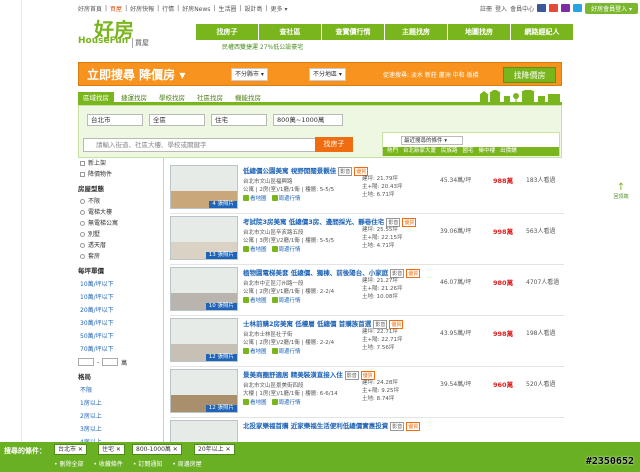 This screenshot has width=640, height=472. What do you see at coordinates (239, 120) in the screenshot?
I see `type-select: 住宅` at bounding box center [239, 120].